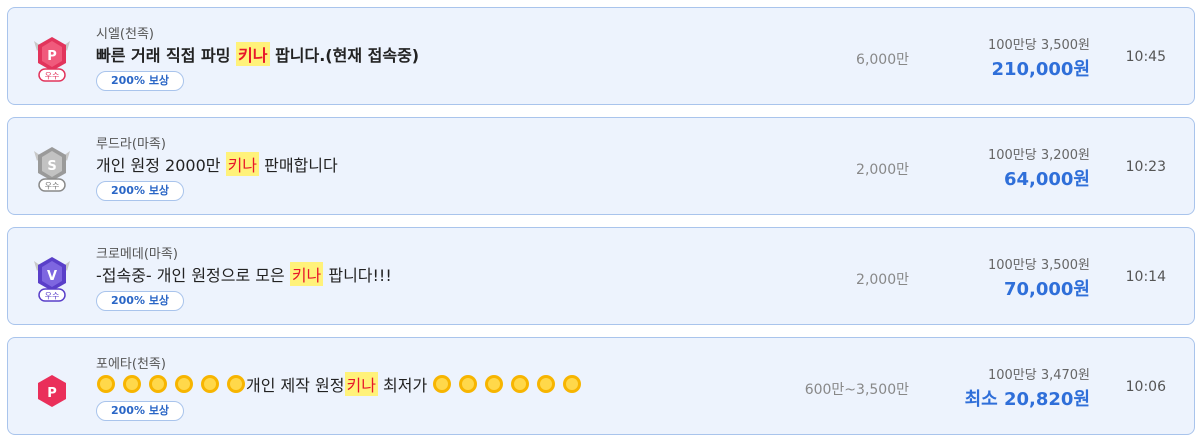 This screenshot has width=1200, height=440. I want to click on pink-grade-badge-icon: P 우수, so click(52, 58).